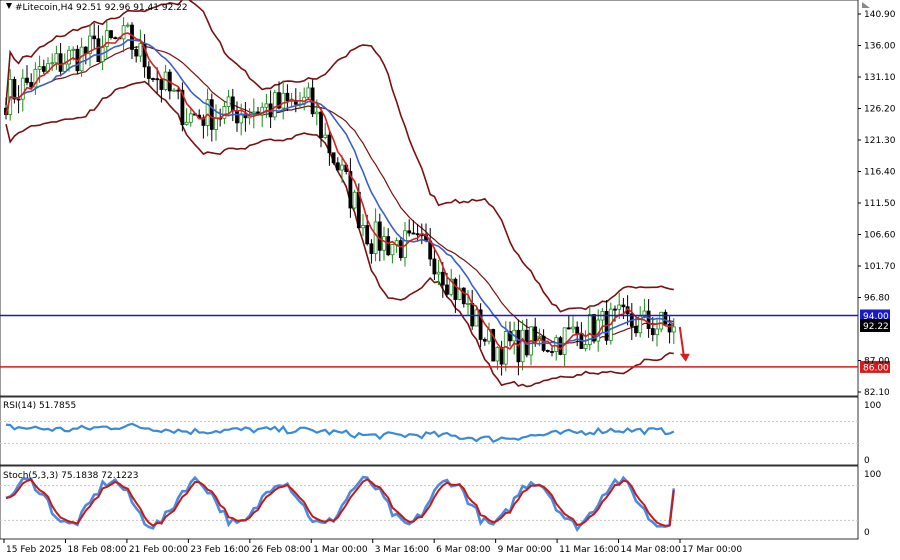 The image size is (900, 560). Describe the element at coordinates (158, 550) in the screenshot. I see `time-tick-label: 21 Feb 00:00` at that location.